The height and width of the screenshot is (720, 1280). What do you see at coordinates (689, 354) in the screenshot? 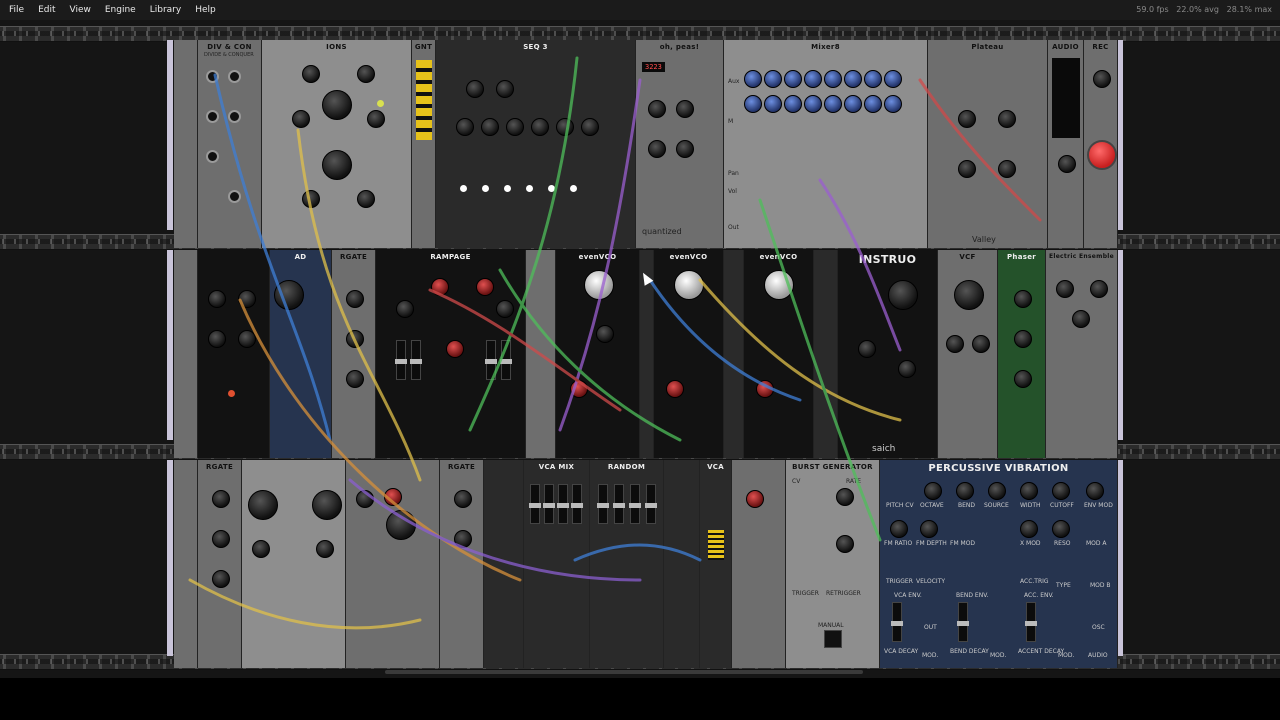
I see `module-evenvco-2: evenVCO` at bounding box center [689, 354].